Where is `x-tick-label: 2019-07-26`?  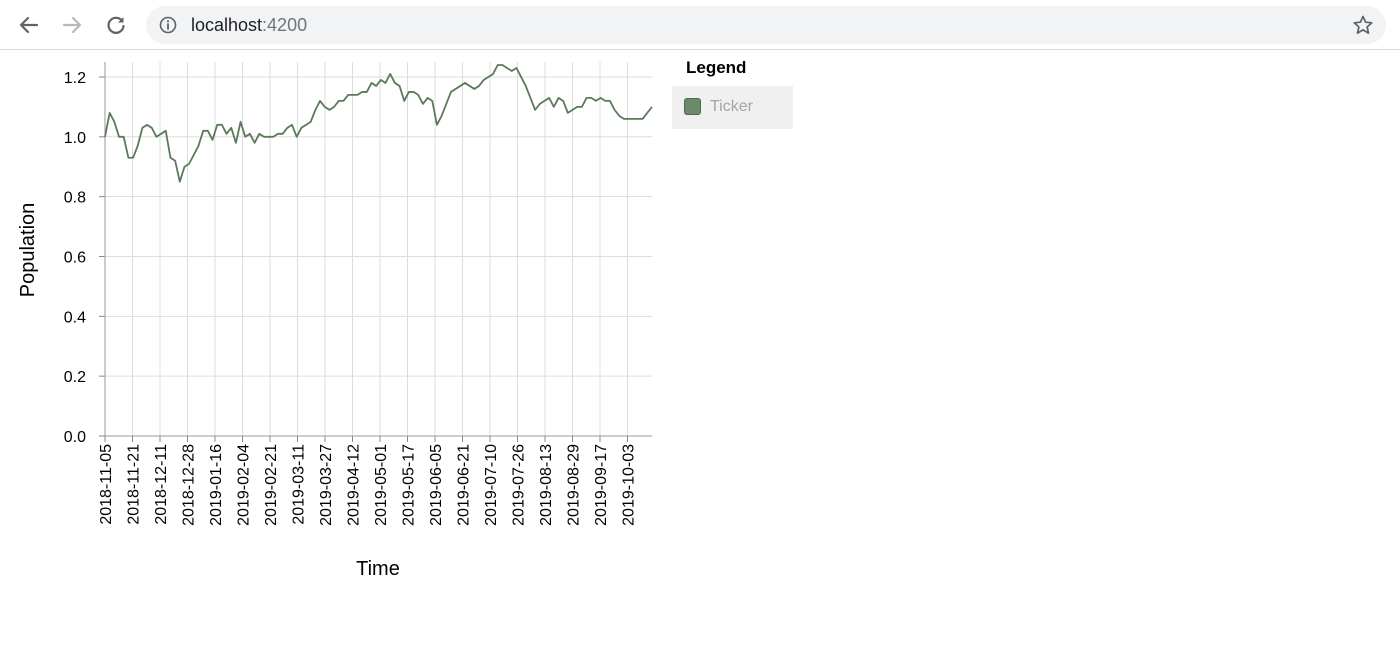 x-tick-label: 2019-07-26 is located at coordinates (519, 485).